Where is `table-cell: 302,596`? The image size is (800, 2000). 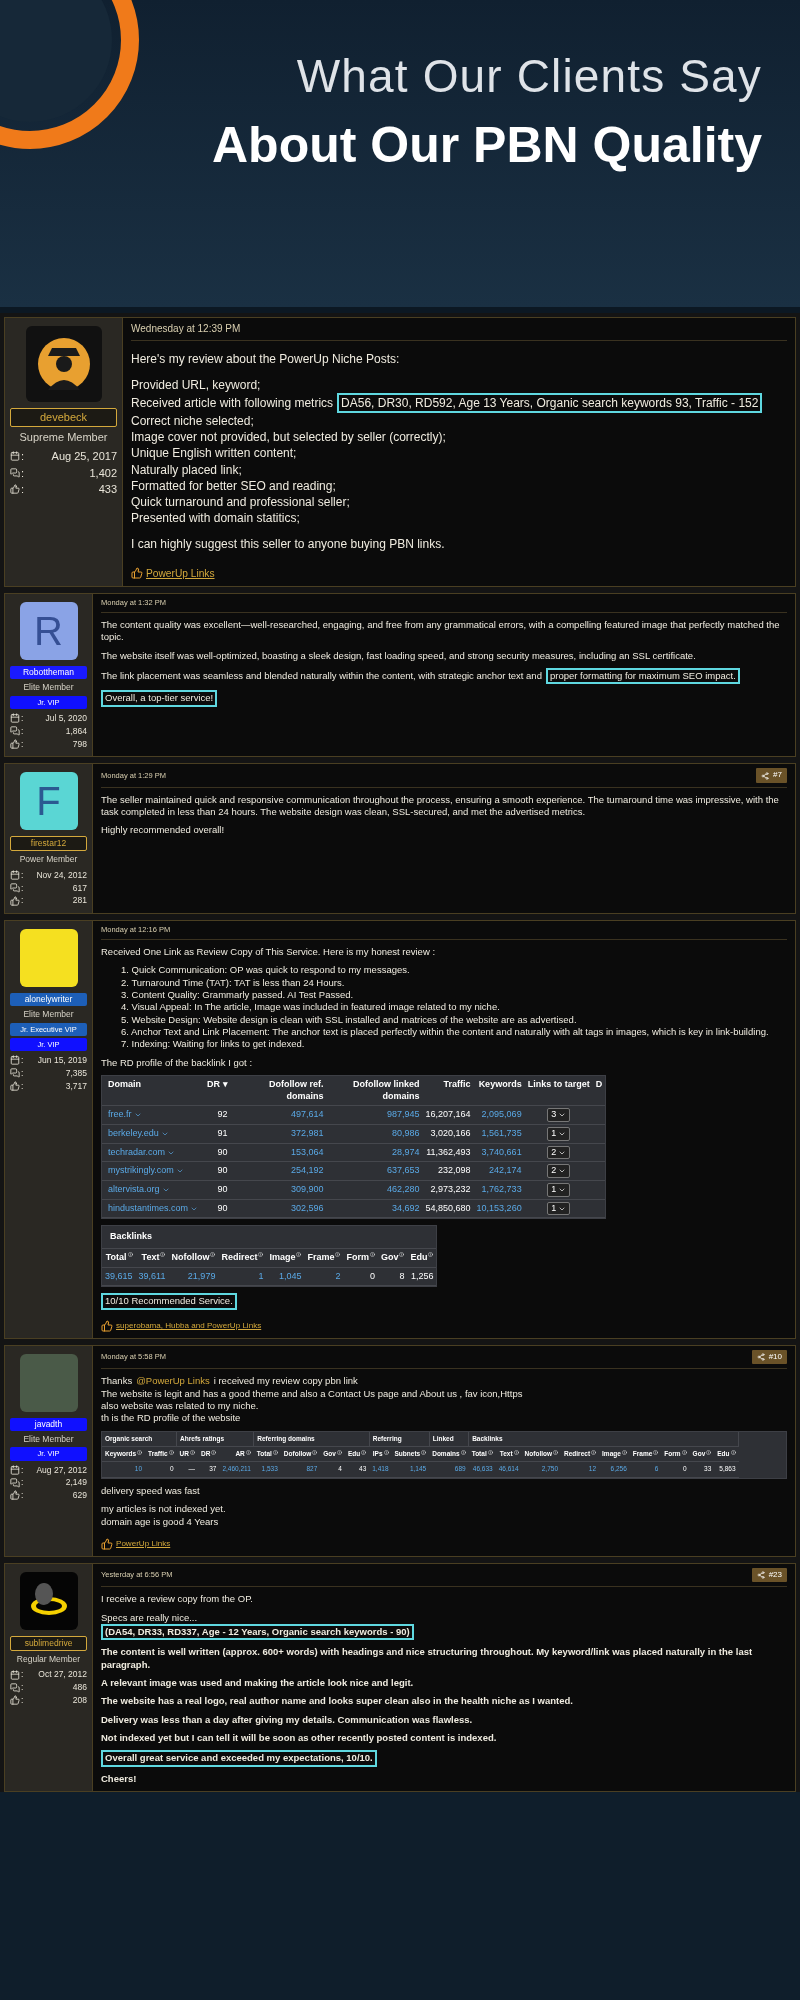 table-cell: 302,596 is located at coordinates (278, 1208).